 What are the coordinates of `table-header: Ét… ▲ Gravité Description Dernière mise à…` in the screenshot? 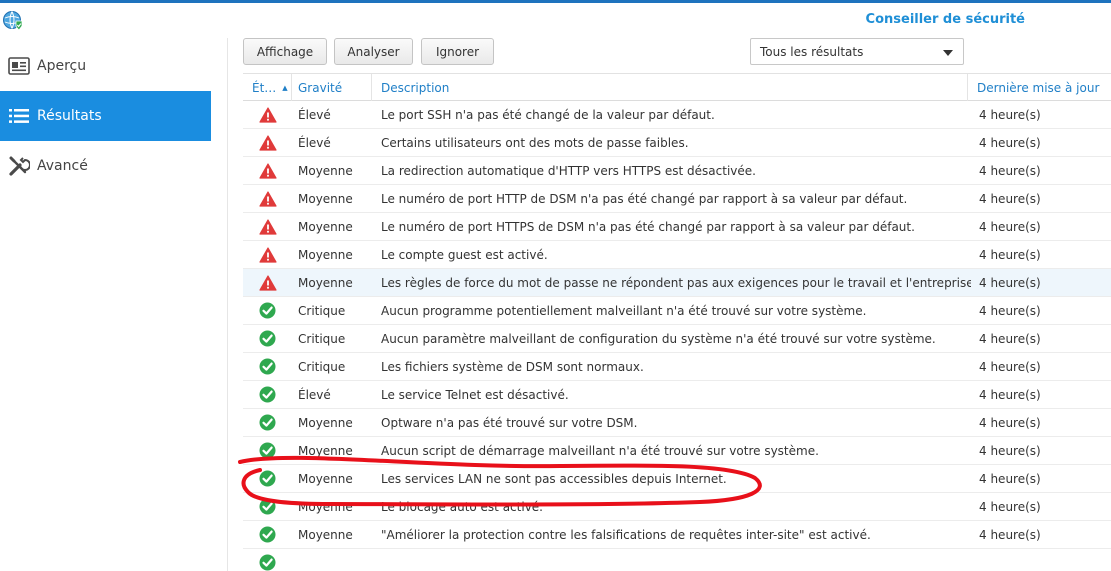 It's located at (677, 87).